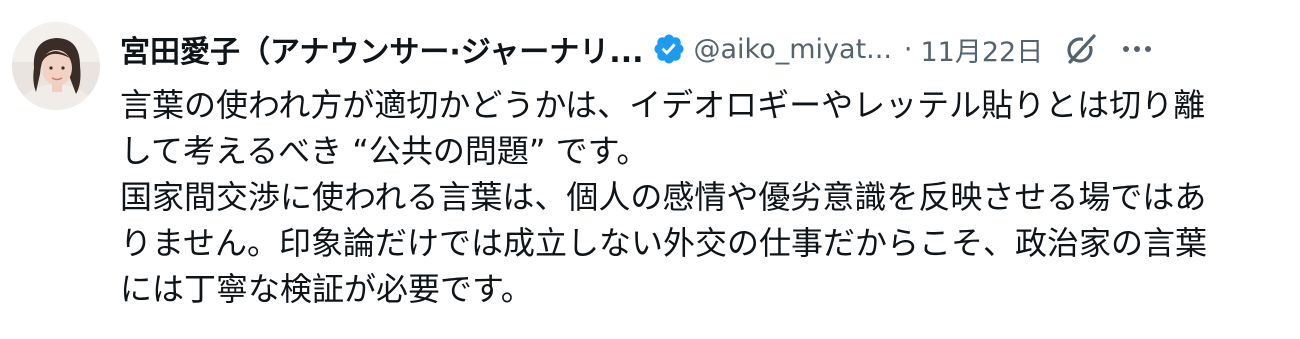 The width and height of the screenshot is (1300, 339). I want to click on avatar, so click(56, 66).